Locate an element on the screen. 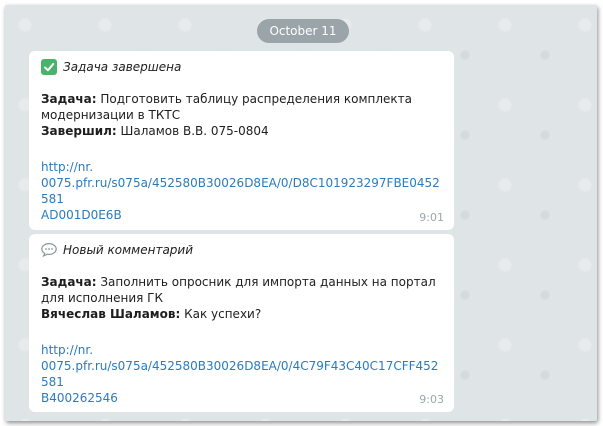  comment-author: Вячеслав Шаламов: is located at coordinates (111, 314).